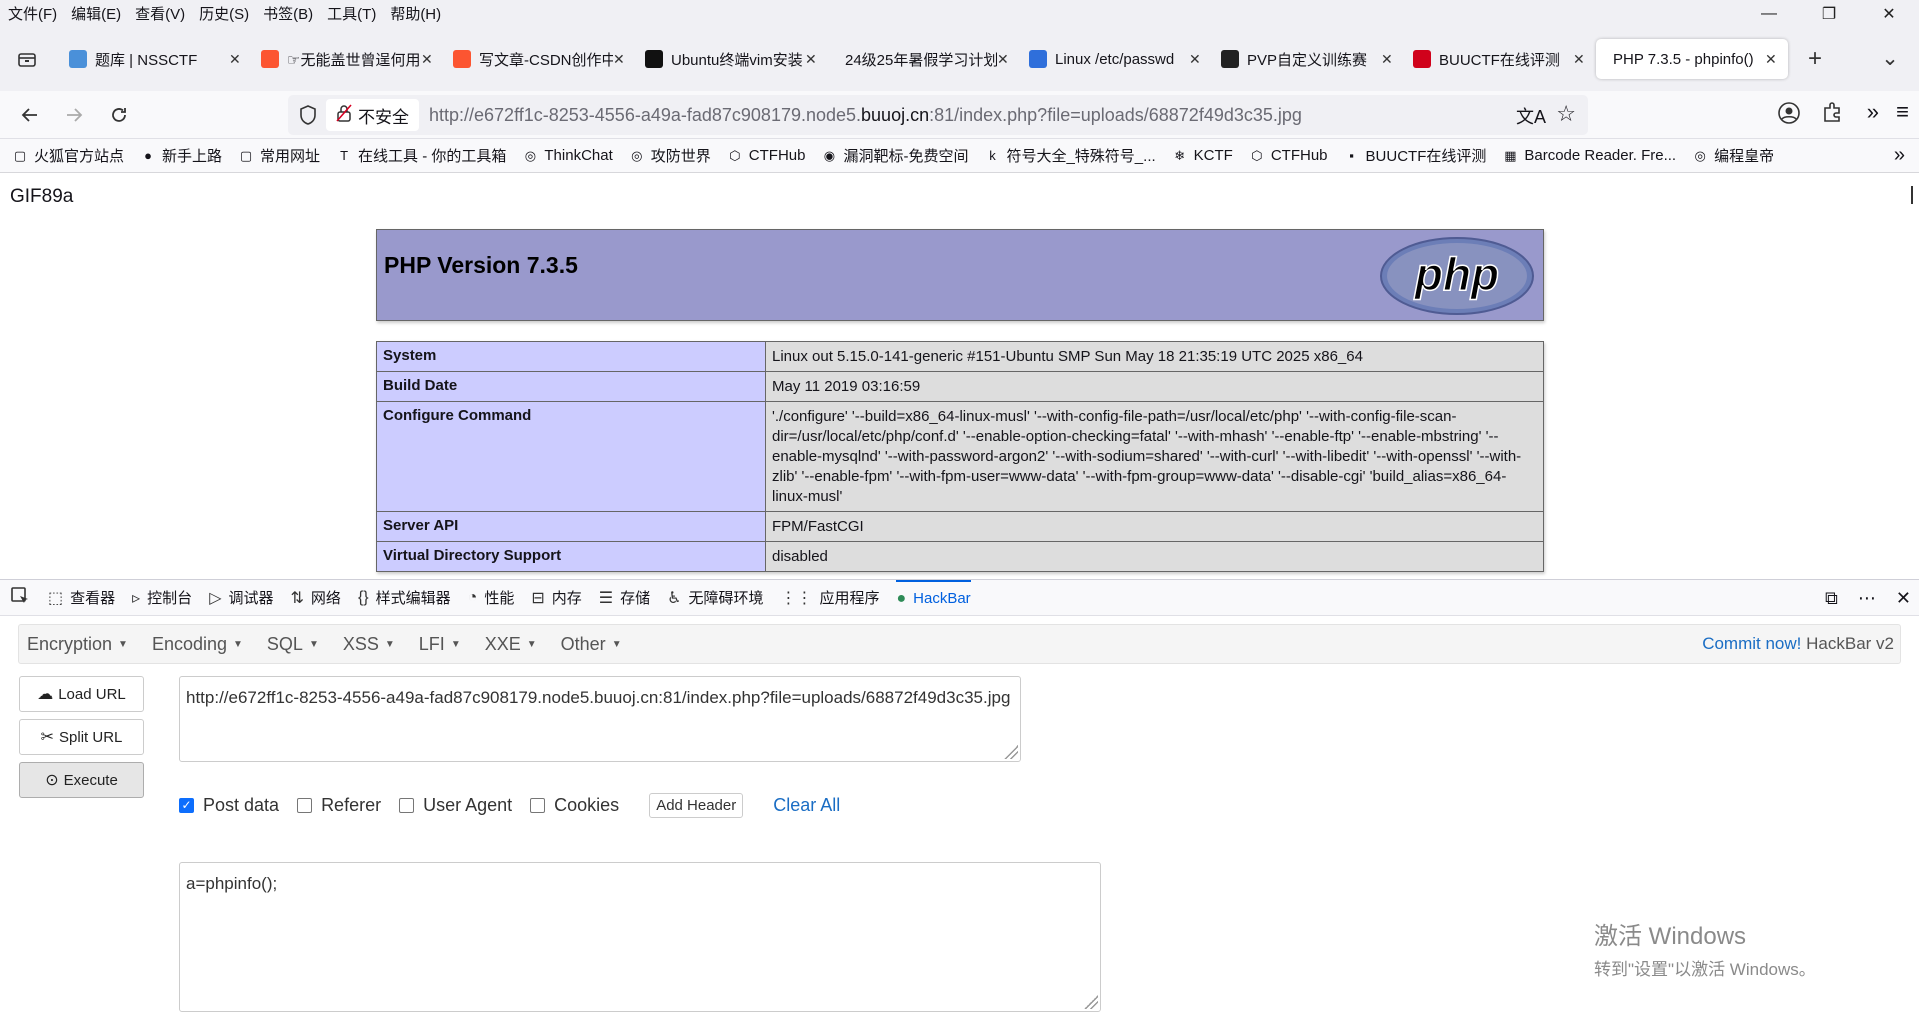 The height and width of the screenshot is (1018, 1919). What do you see at coordinates (316, 598) in the screenshot?
I see `devtools-tab: ⇅ 网络` at bounding box center [316, 598].